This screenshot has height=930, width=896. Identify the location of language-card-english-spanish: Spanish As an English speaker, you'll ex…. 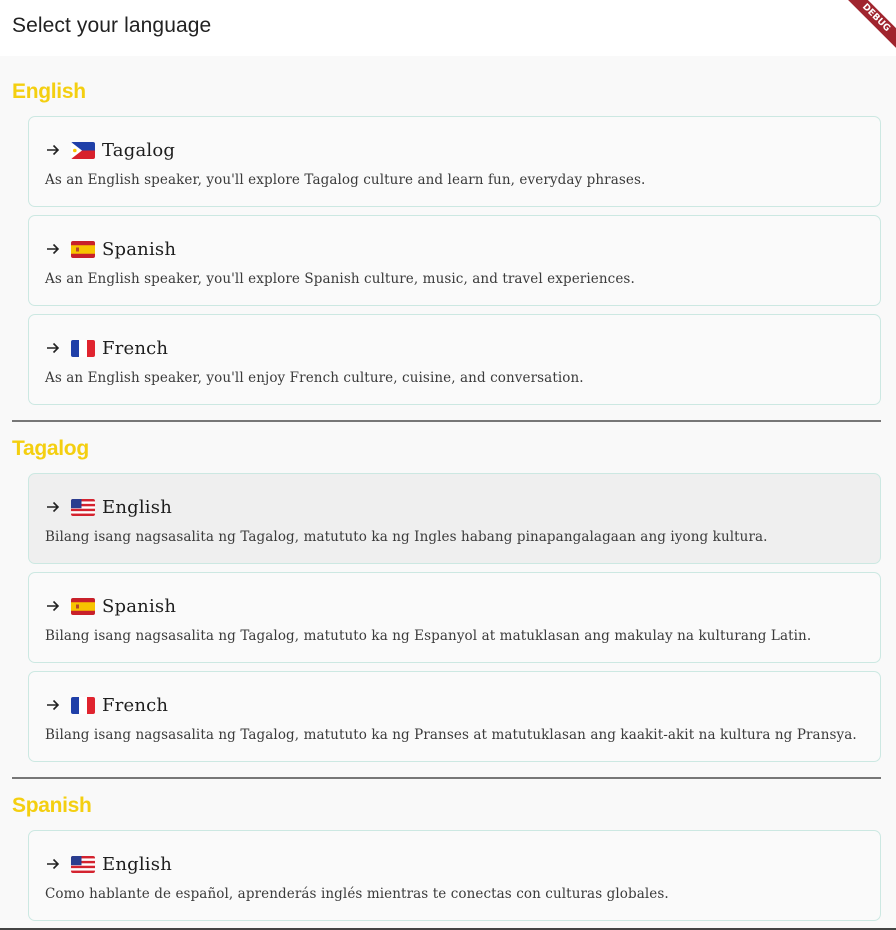
(454, 260).